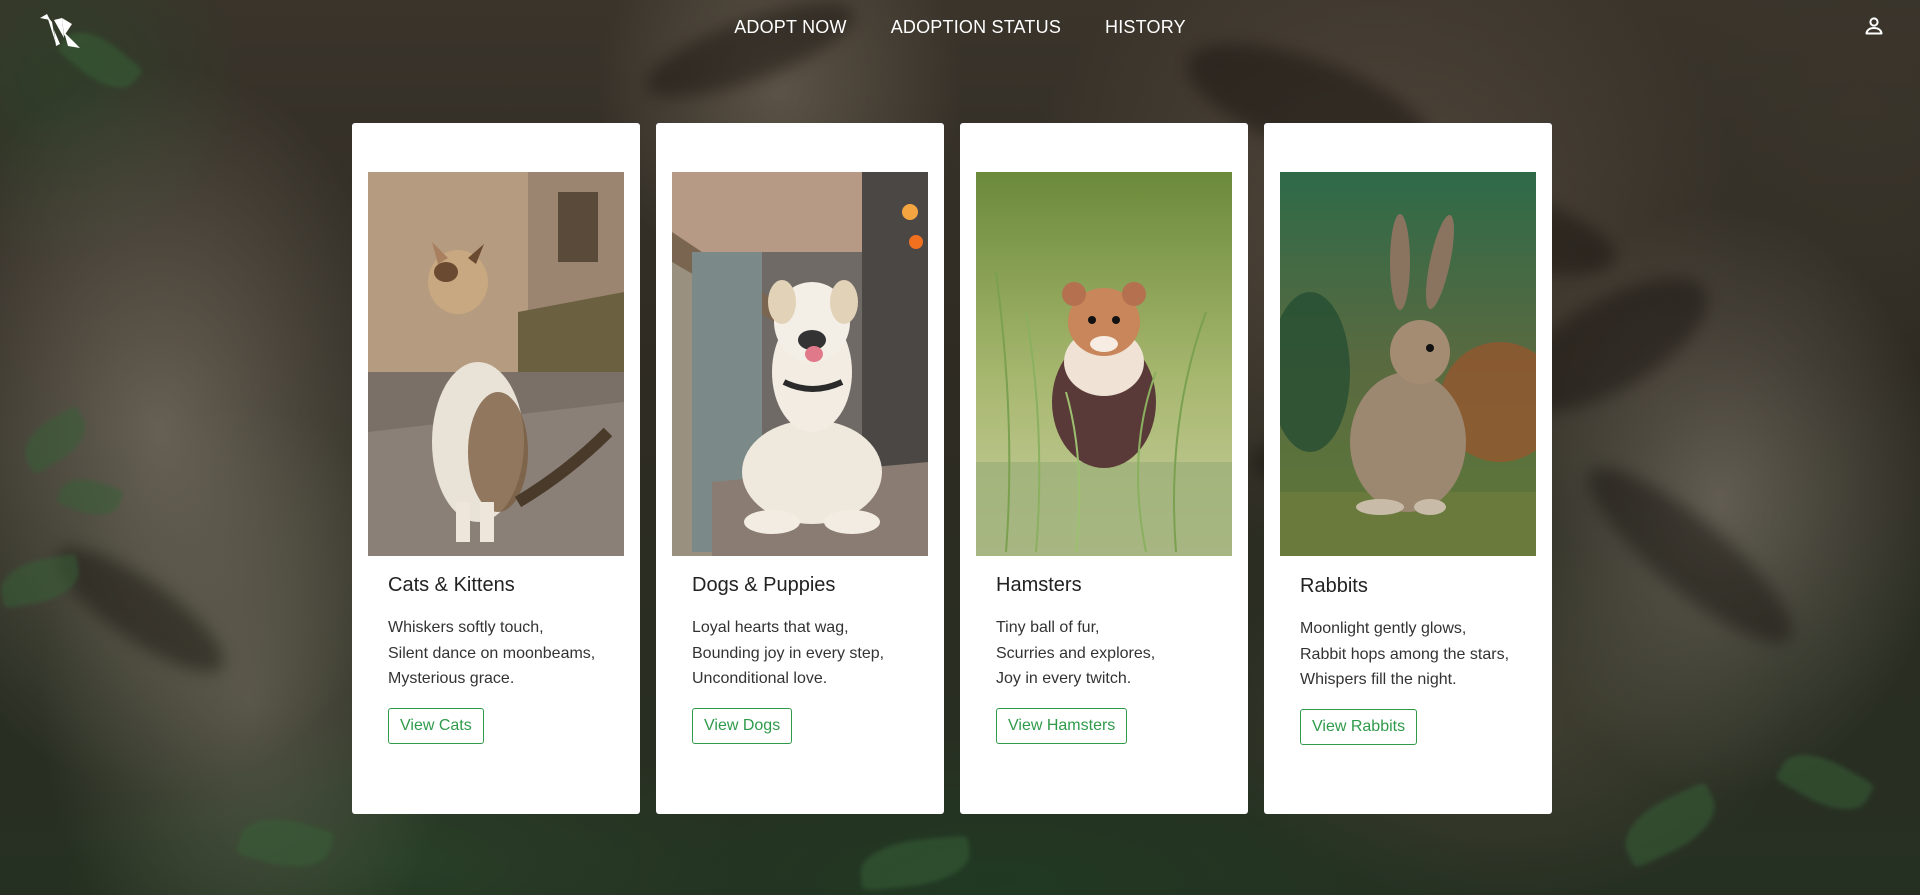 The height and width of the screenshot is (895, 1920). I want to click on poem-line: Scurries and explores,, so click(1076, 653).